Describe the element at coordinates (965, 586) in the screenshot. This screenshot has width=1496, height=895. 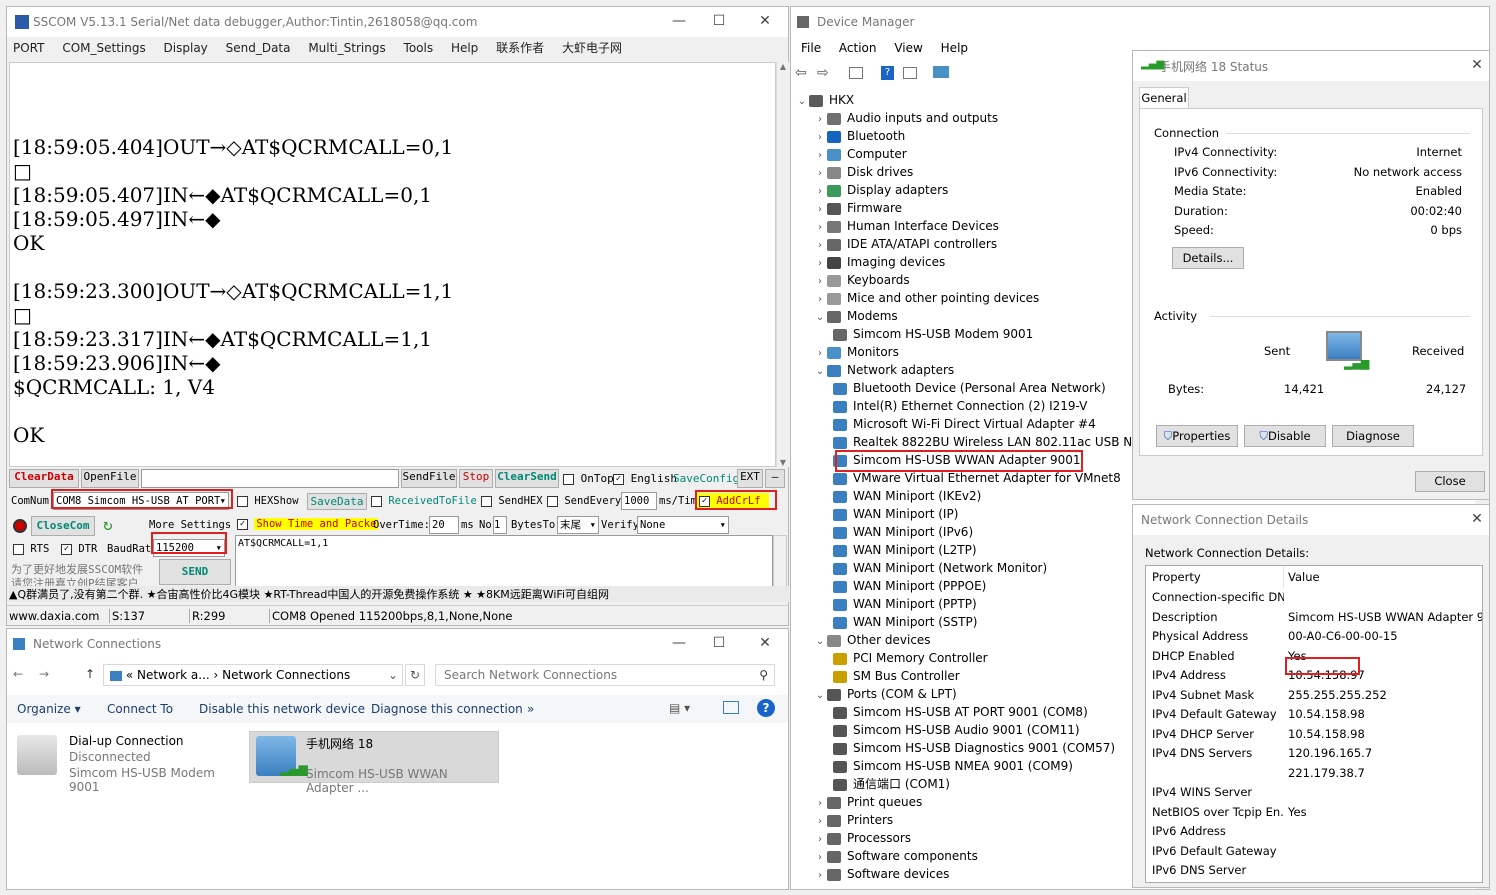
I see `tree-device: WAN Miniport (PPPOE)` at that location.